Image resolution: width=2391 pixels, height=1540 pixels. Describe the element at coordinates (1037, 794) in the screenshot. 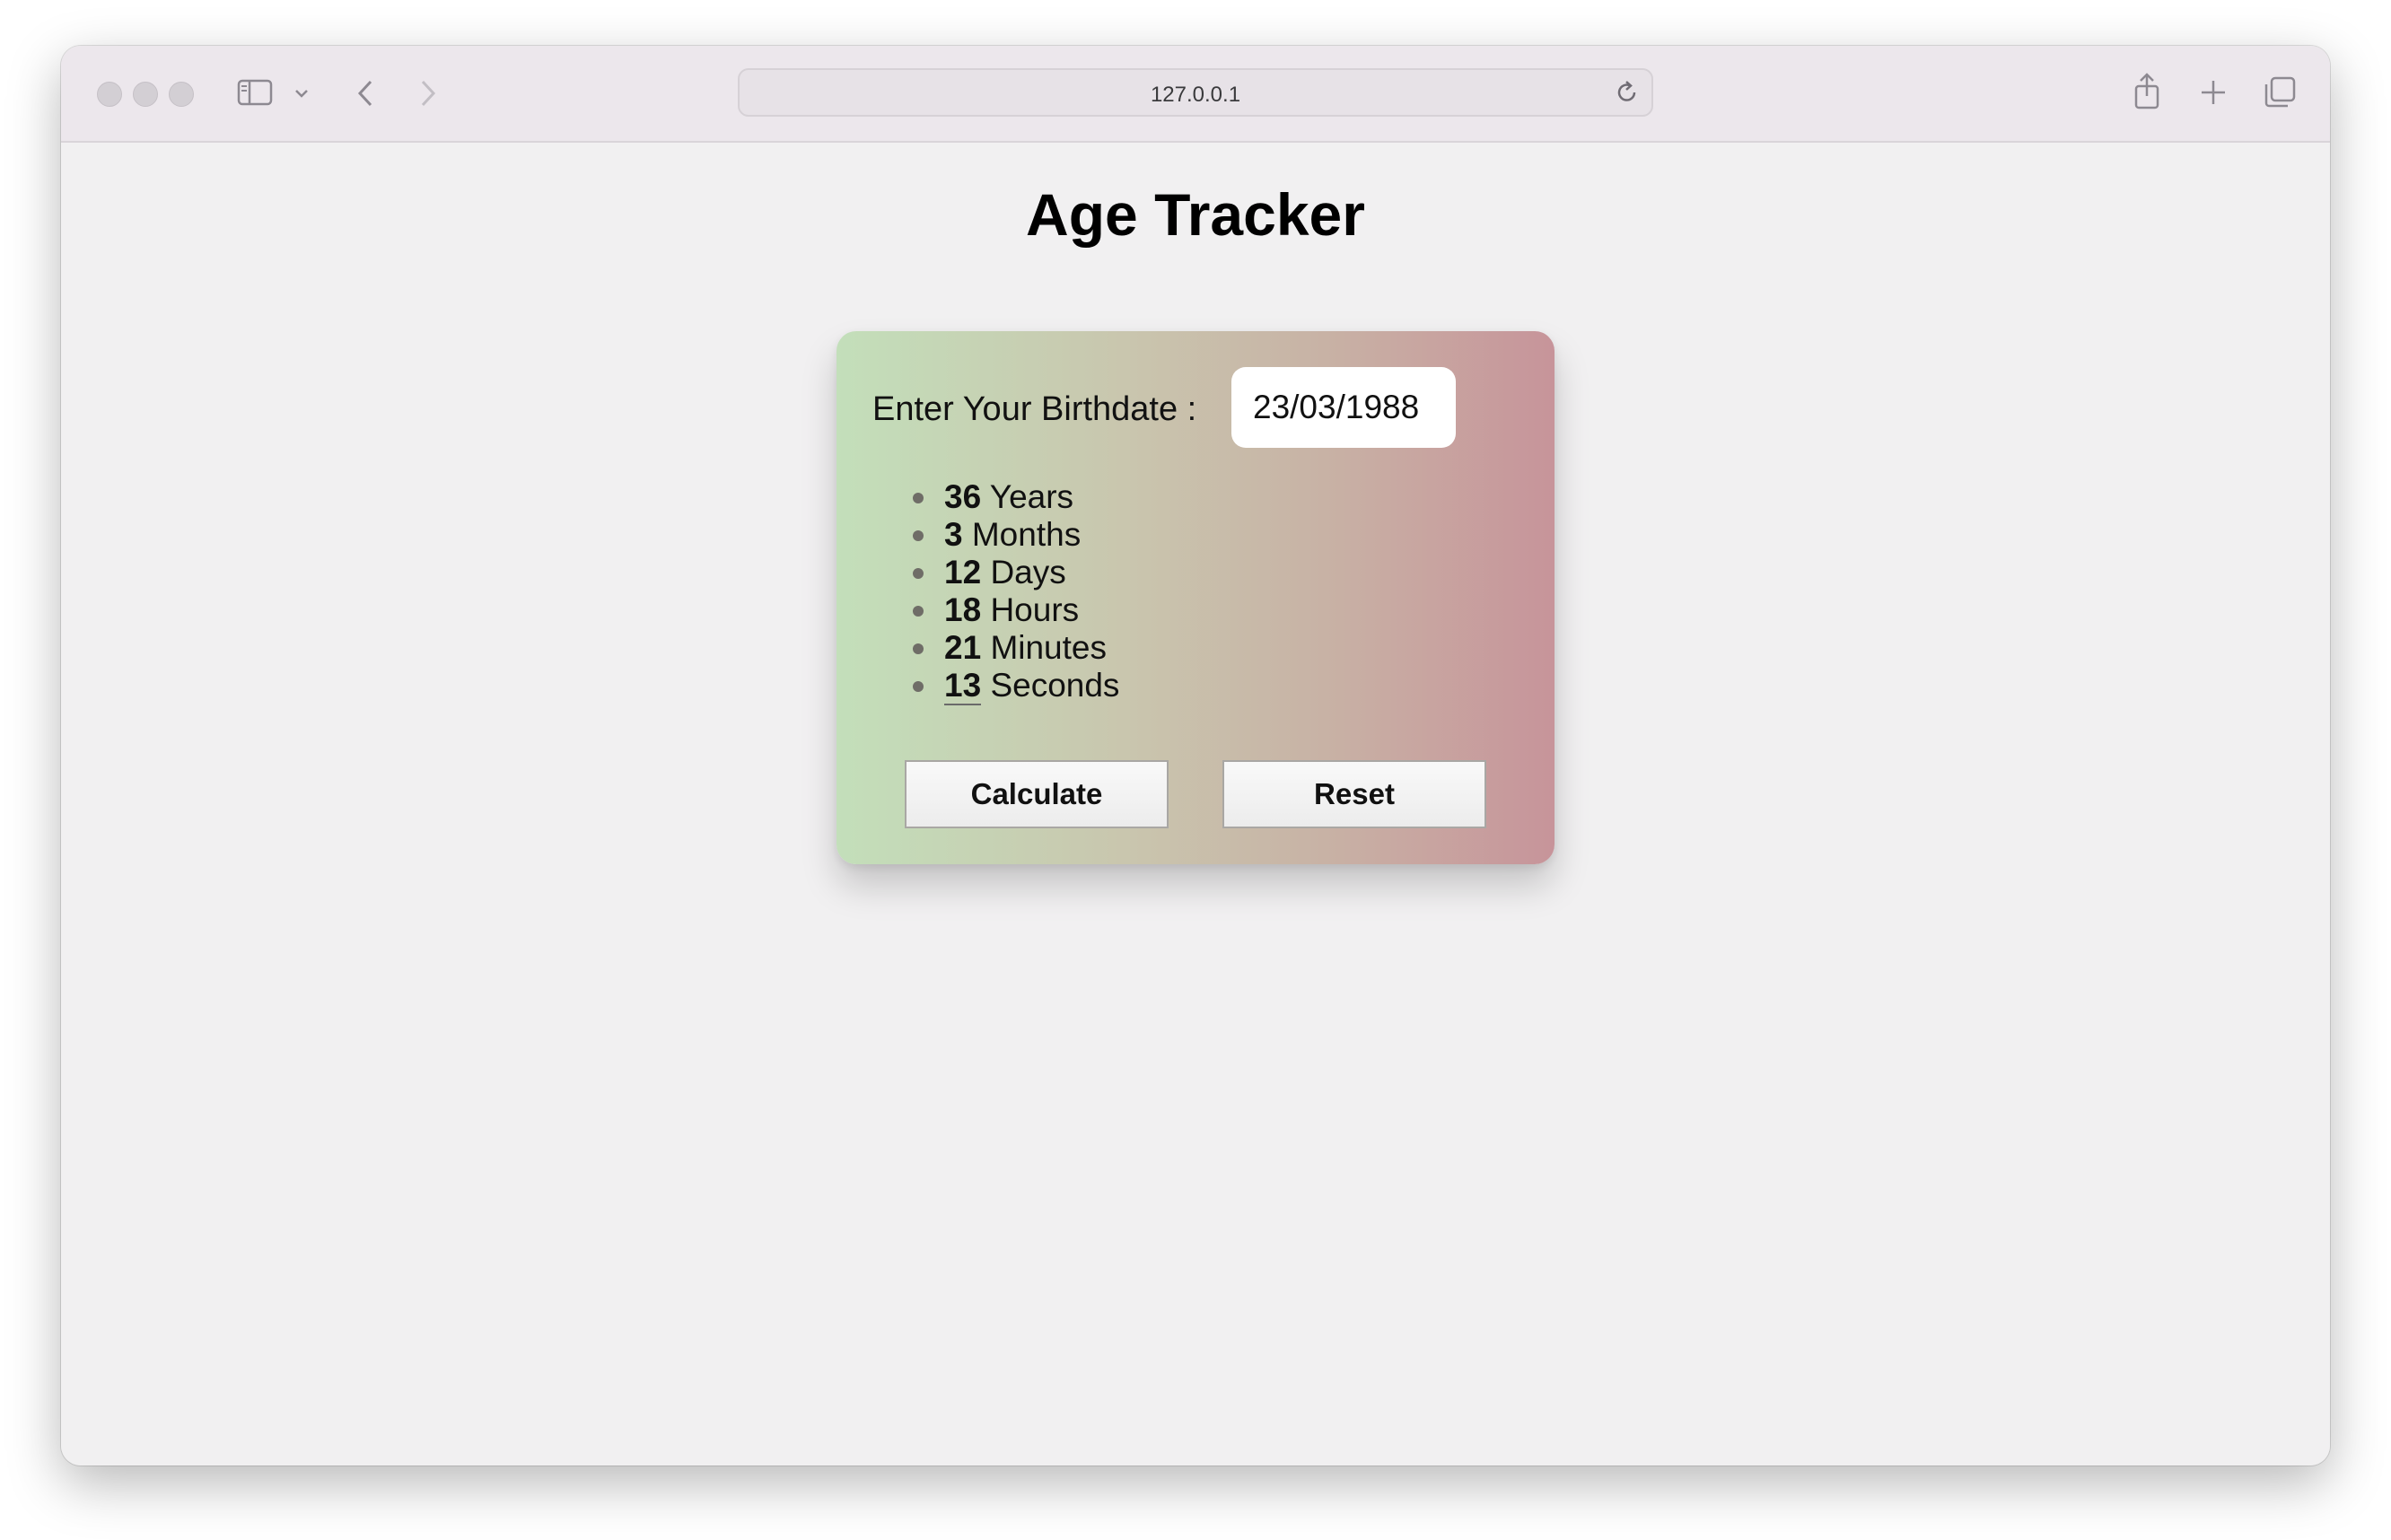

I see `calculate-button: Calculate` at that location.